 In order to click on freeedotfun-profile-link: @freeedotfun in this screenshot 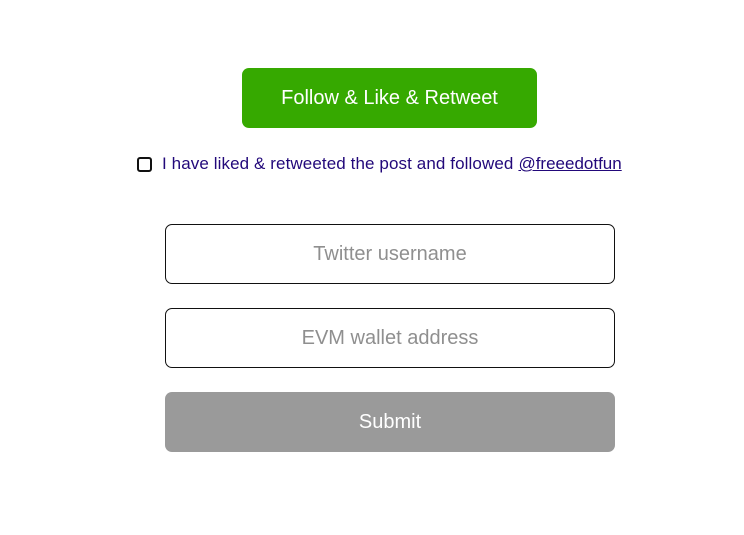, I will do `click(569, 164)`.